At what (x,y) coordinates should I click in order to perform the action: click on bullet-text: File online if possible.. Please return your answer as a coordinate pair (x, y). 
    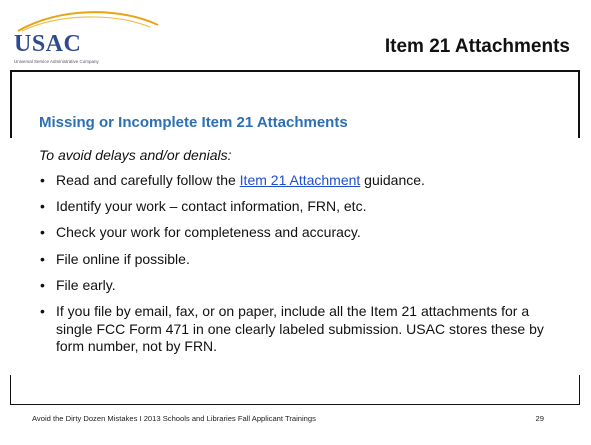
    Looking at the image, I should click on (123, 258).